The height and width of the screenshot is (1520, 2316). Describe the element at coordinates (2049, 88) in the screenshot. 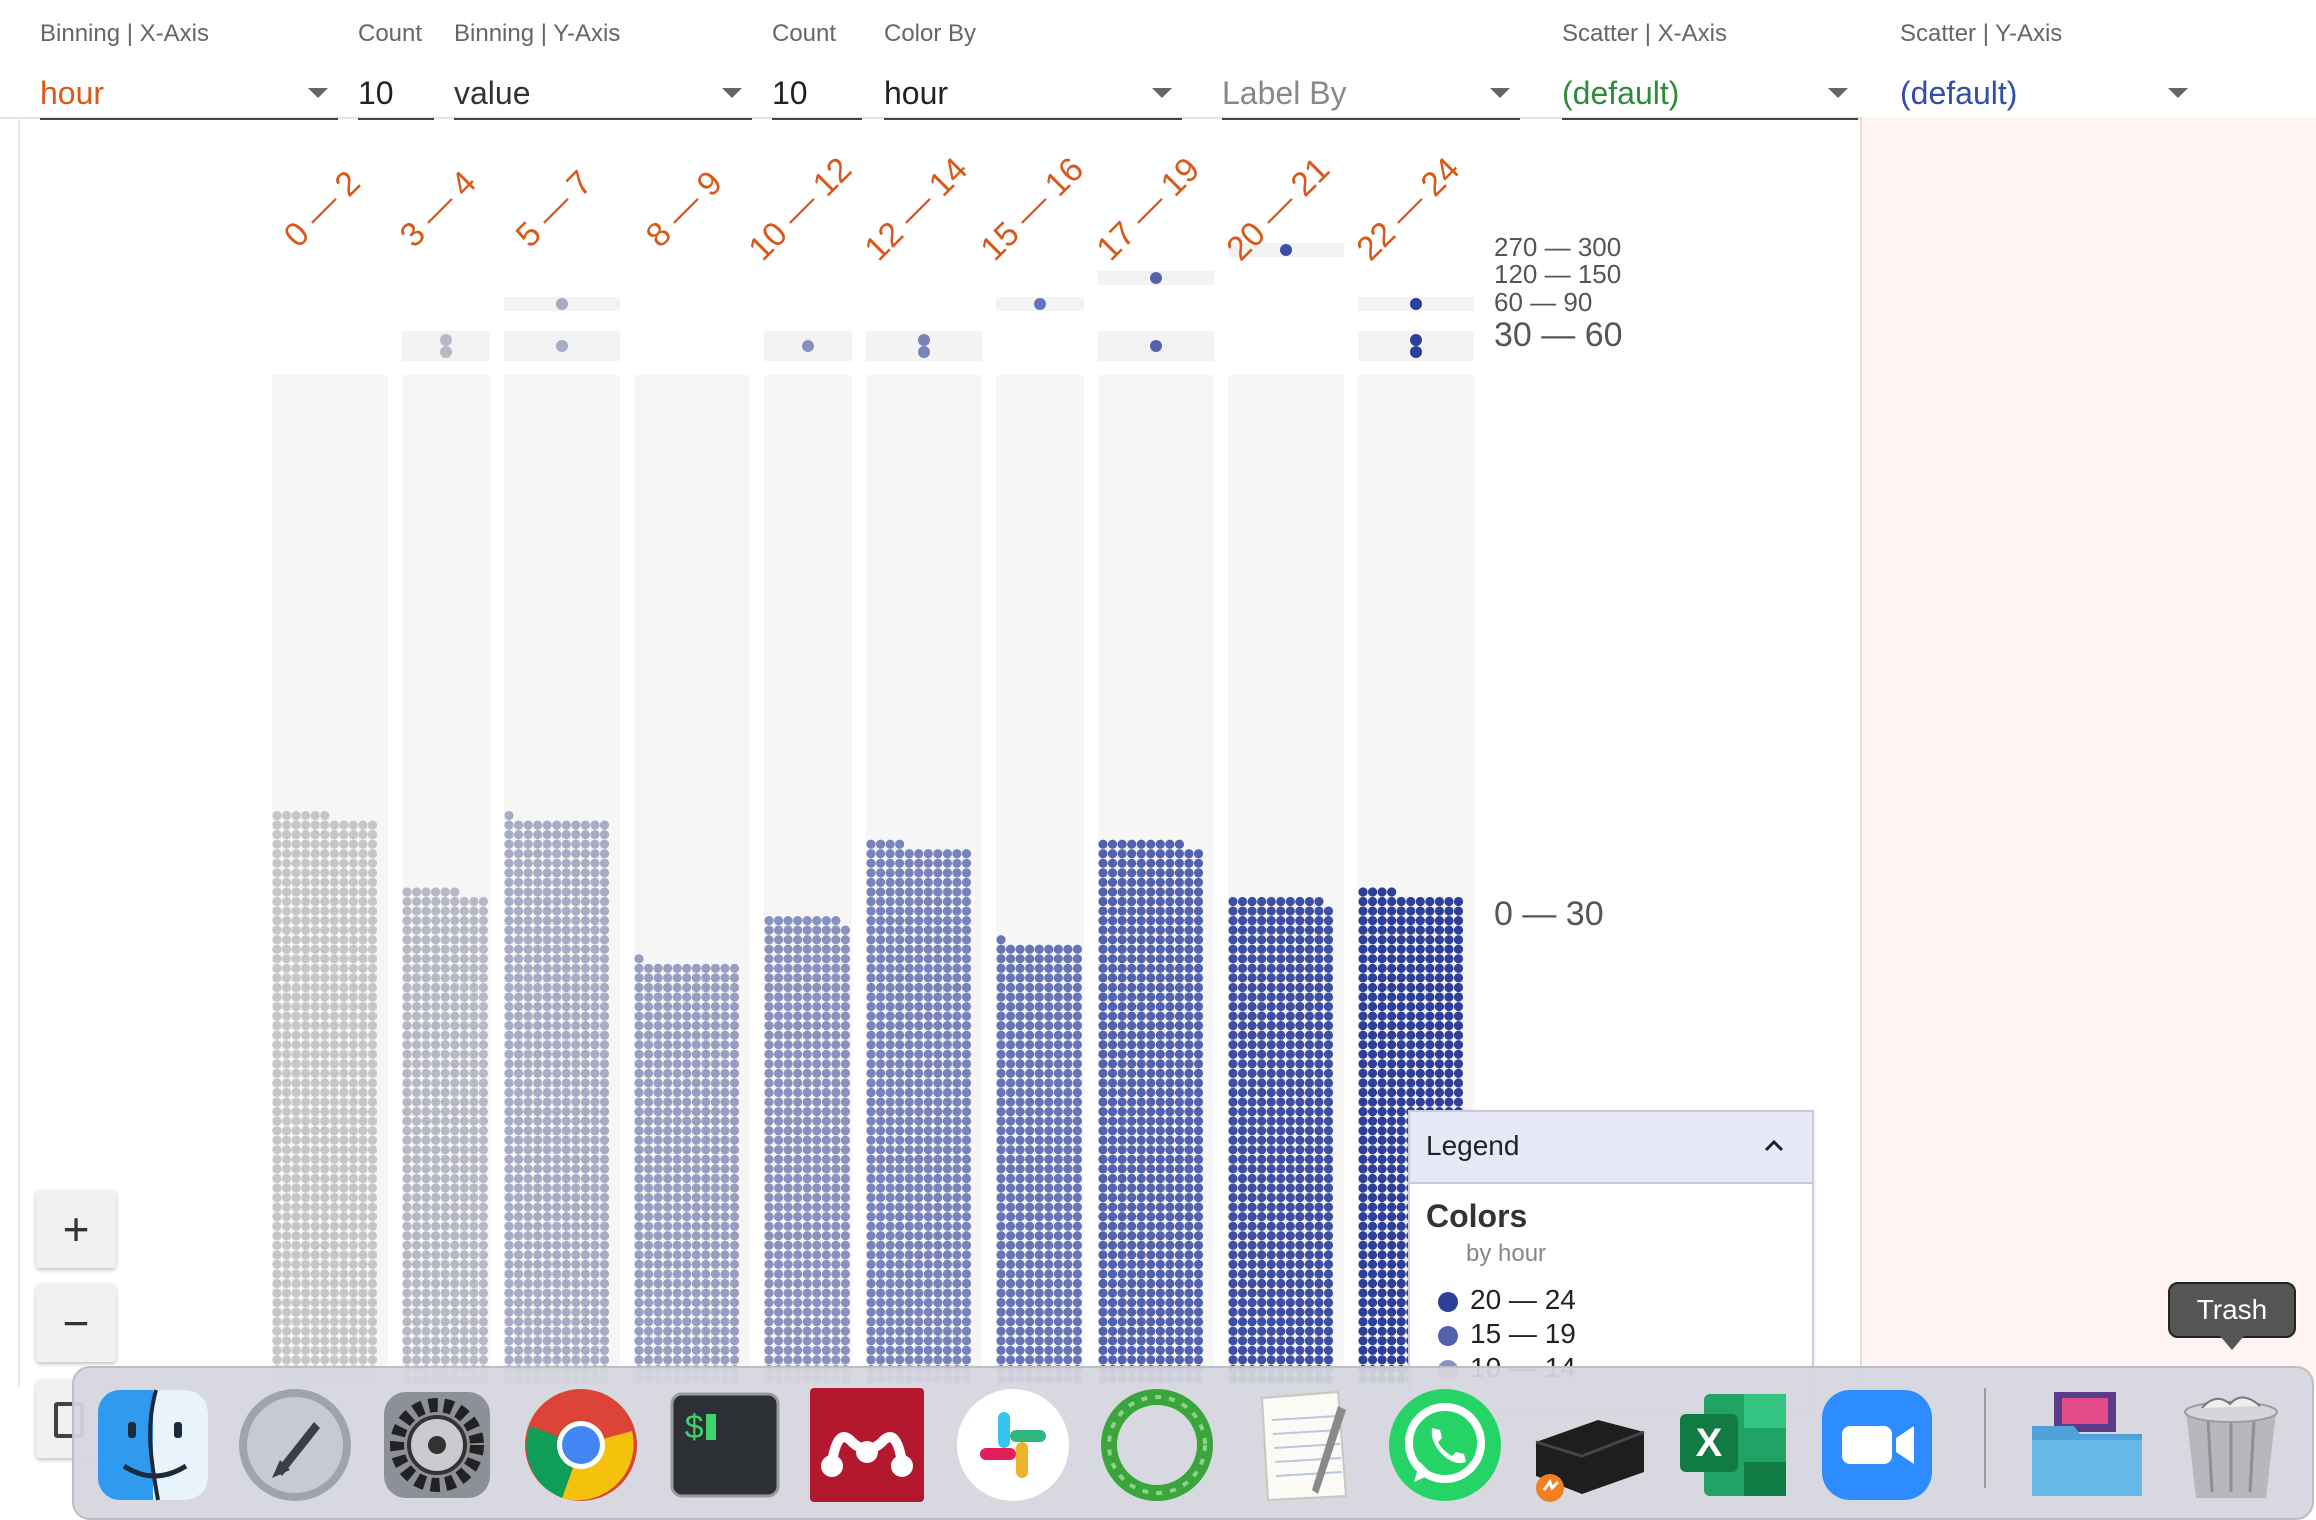

I see `scatter-y-axis-value: (default)` at that location.